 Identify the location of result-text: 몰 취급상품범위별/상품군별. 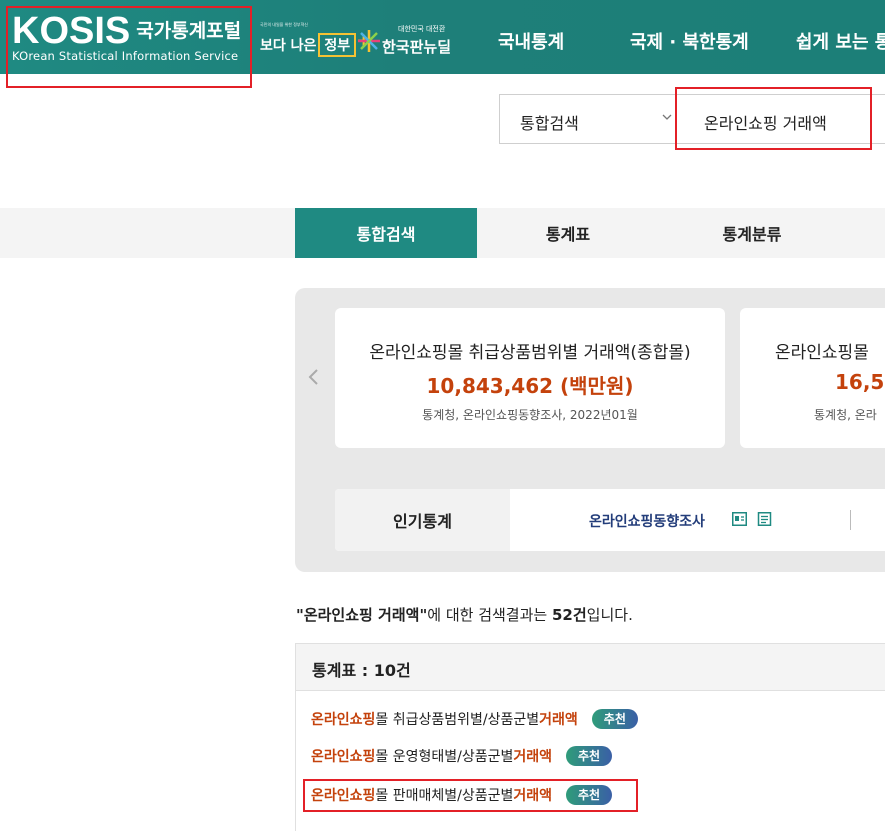
(457, 720).